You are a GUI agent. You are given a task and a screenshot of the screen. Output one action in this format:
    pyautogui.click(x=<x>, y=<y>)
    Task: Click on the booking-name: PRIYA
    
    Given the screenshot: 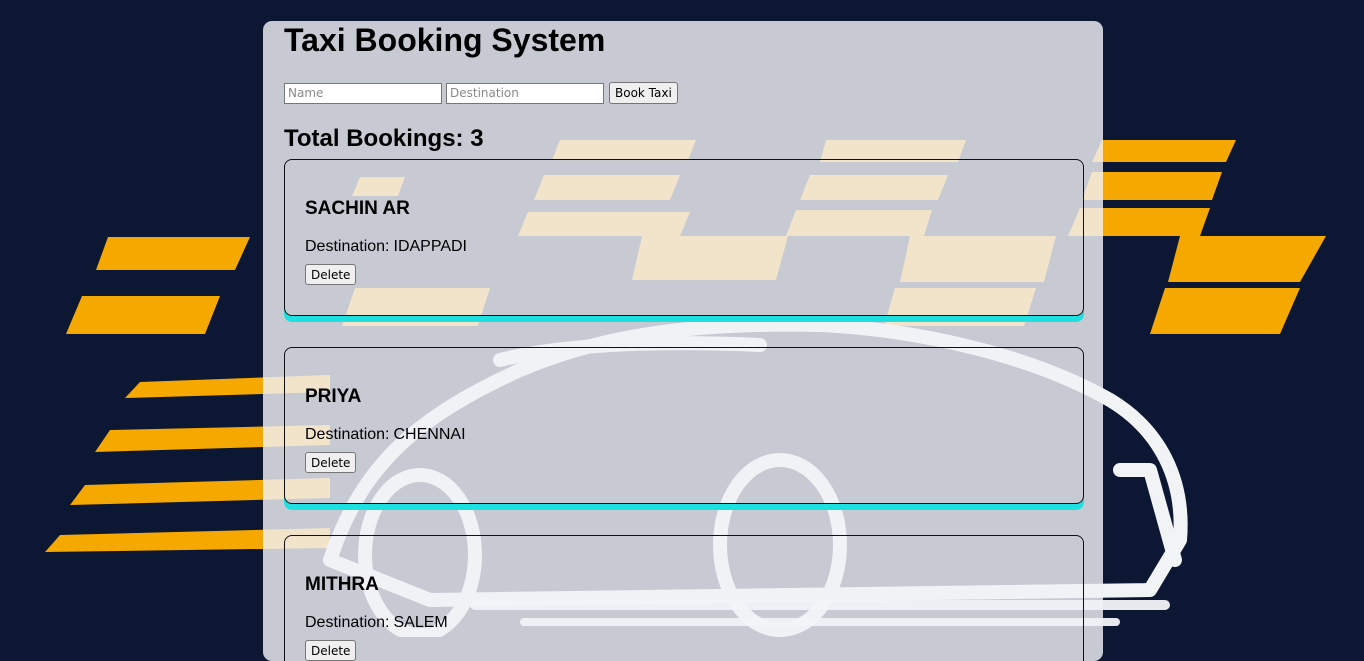 What is the action you would take?
    pyautogui.click(x=333, y=396)
    